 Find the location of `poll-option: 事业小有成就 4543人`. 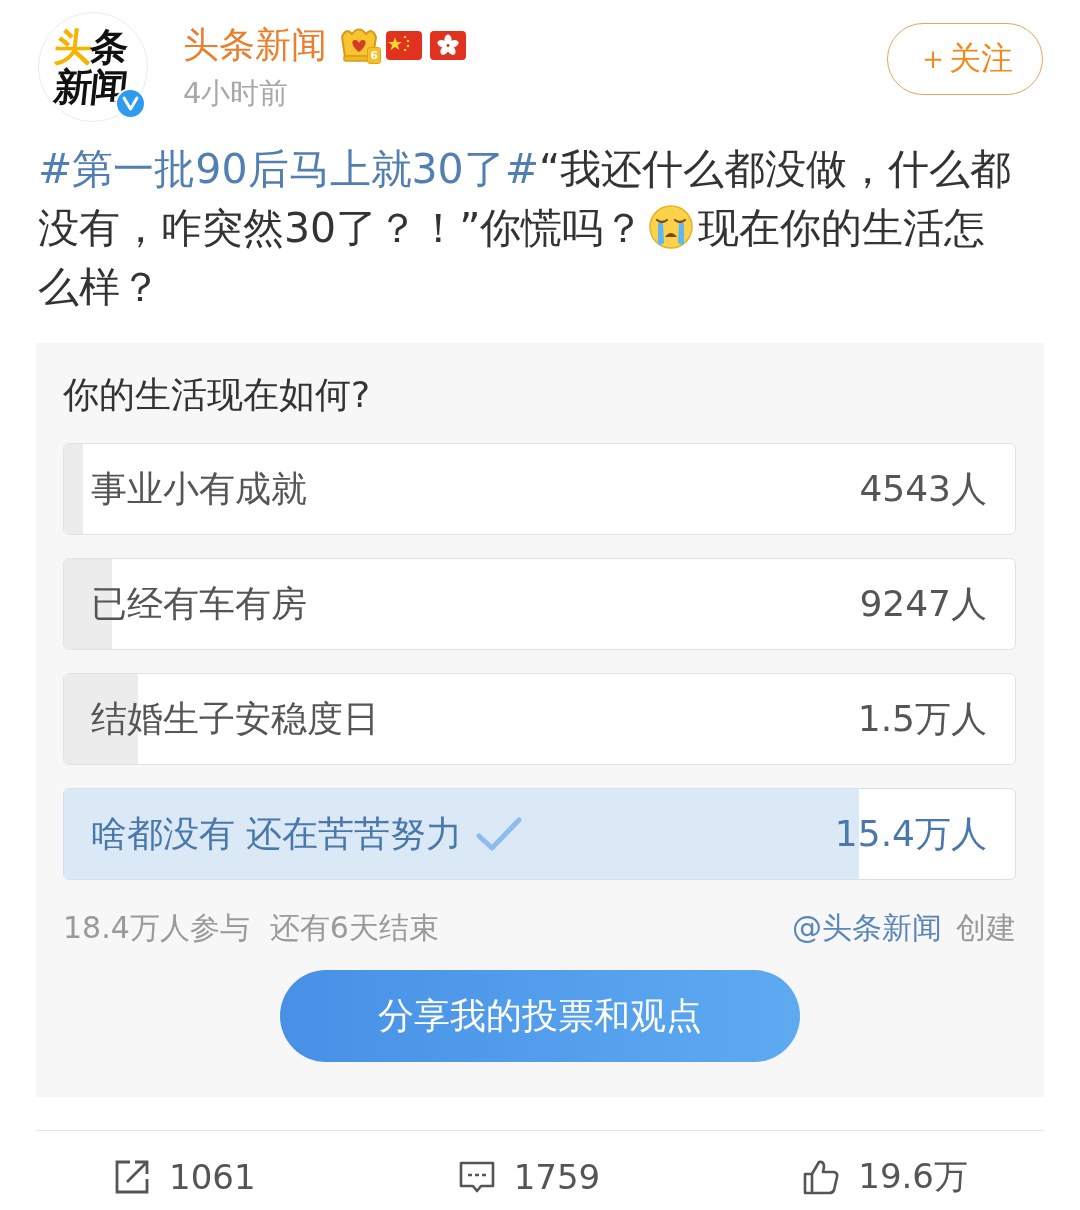

poll-option: 事业小有成就 4543人 is located at coordinates (539, 489).